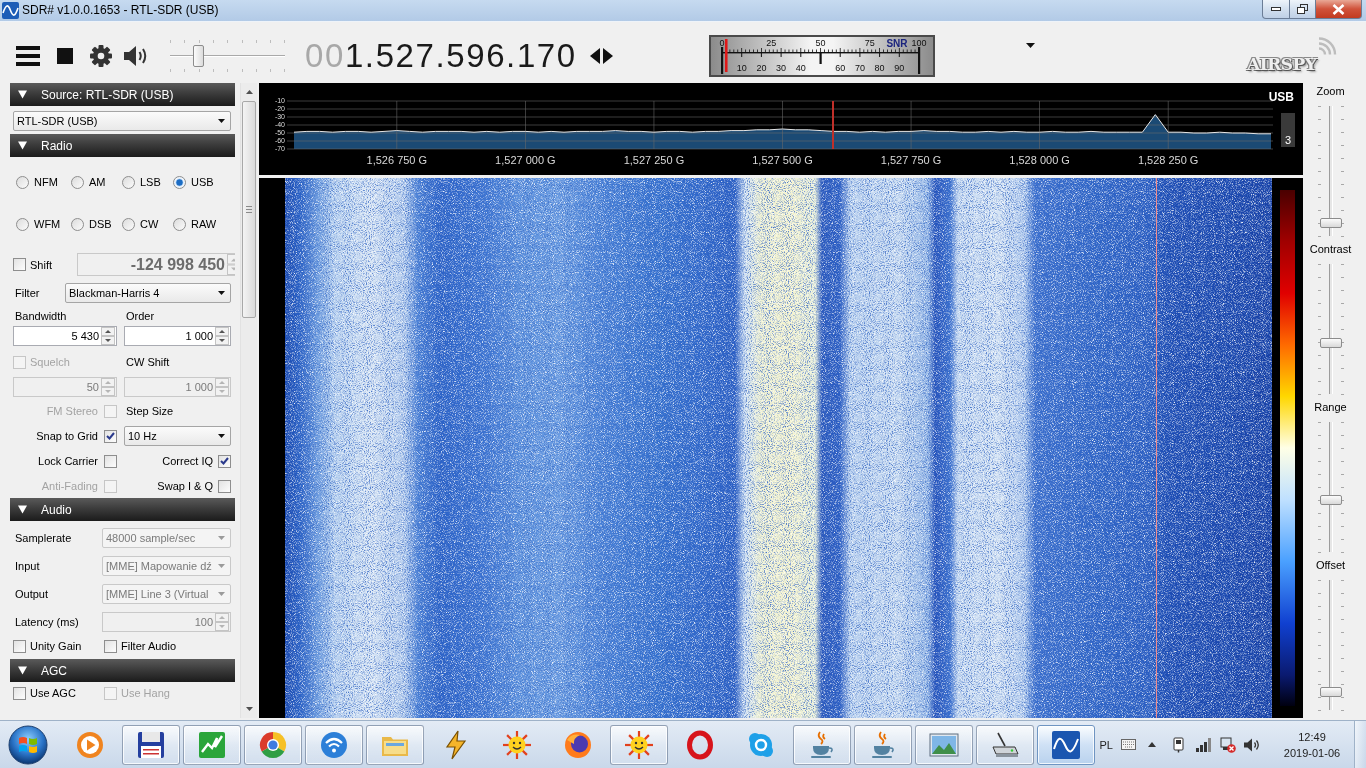 The width and height of the screenshot is (1366, 768). Describe the element at coordinates (65, 336) in the screenshot. I see `number-field: 5 430` at that location.